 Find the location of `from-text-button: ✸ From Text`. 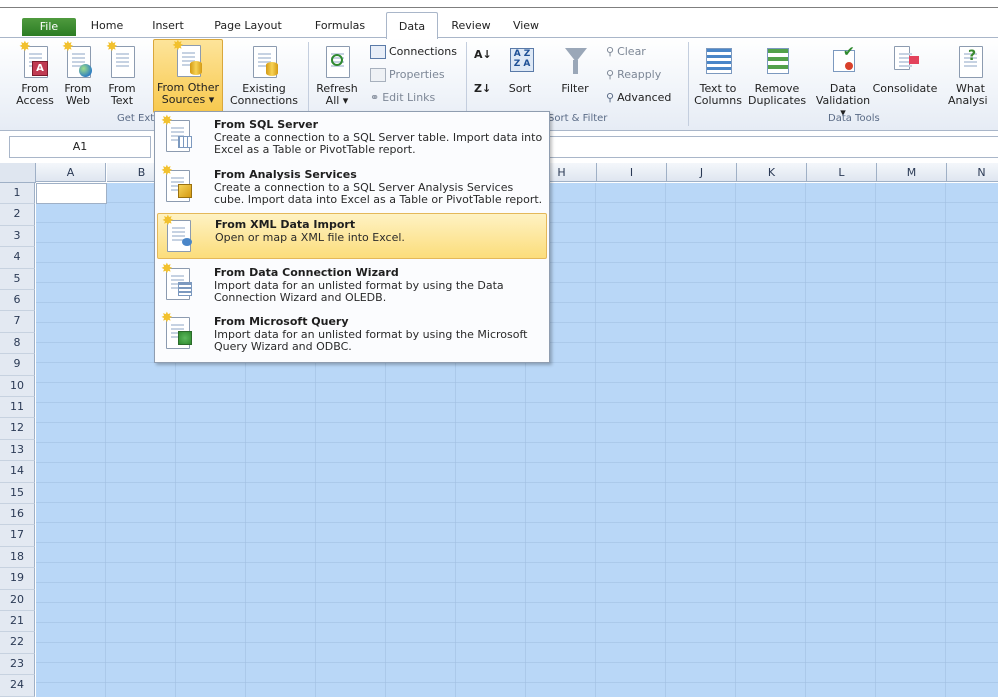

from-text-button: ✸ From Text is located at coordinates (122, 73).